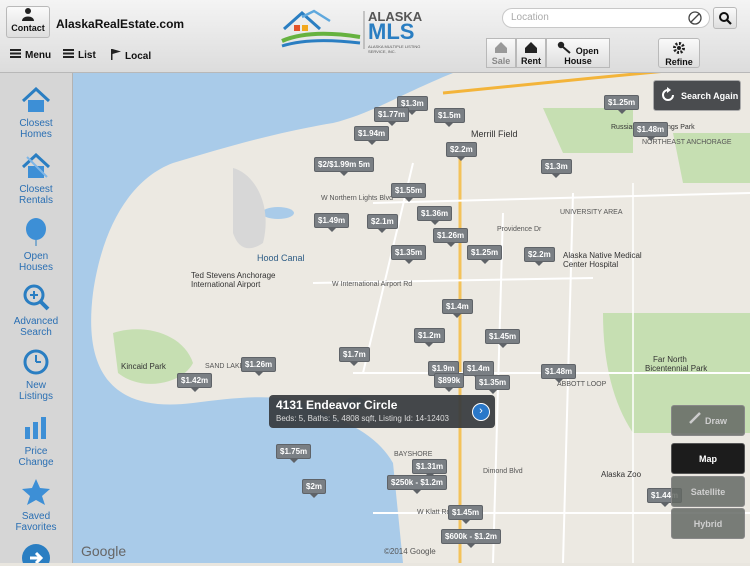 The width and height of the screenshot is (750, 566). Describe the element at coordinates (410, 551) in the screenshot. I see `map-copyright: ©2014 Google` at that location.